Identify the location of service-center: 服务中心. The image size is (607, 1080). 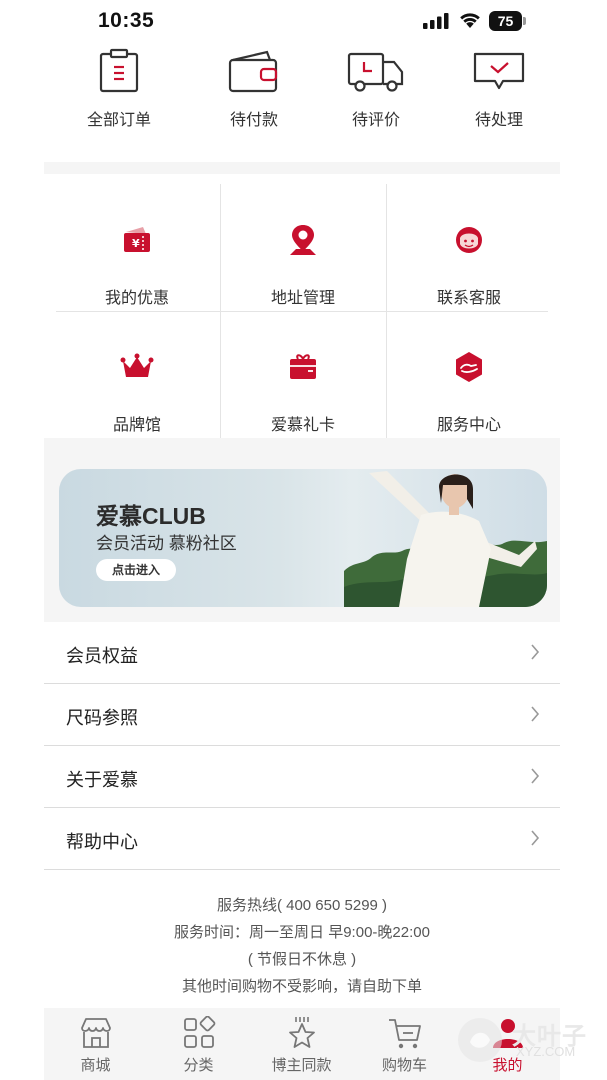
(469, 374).